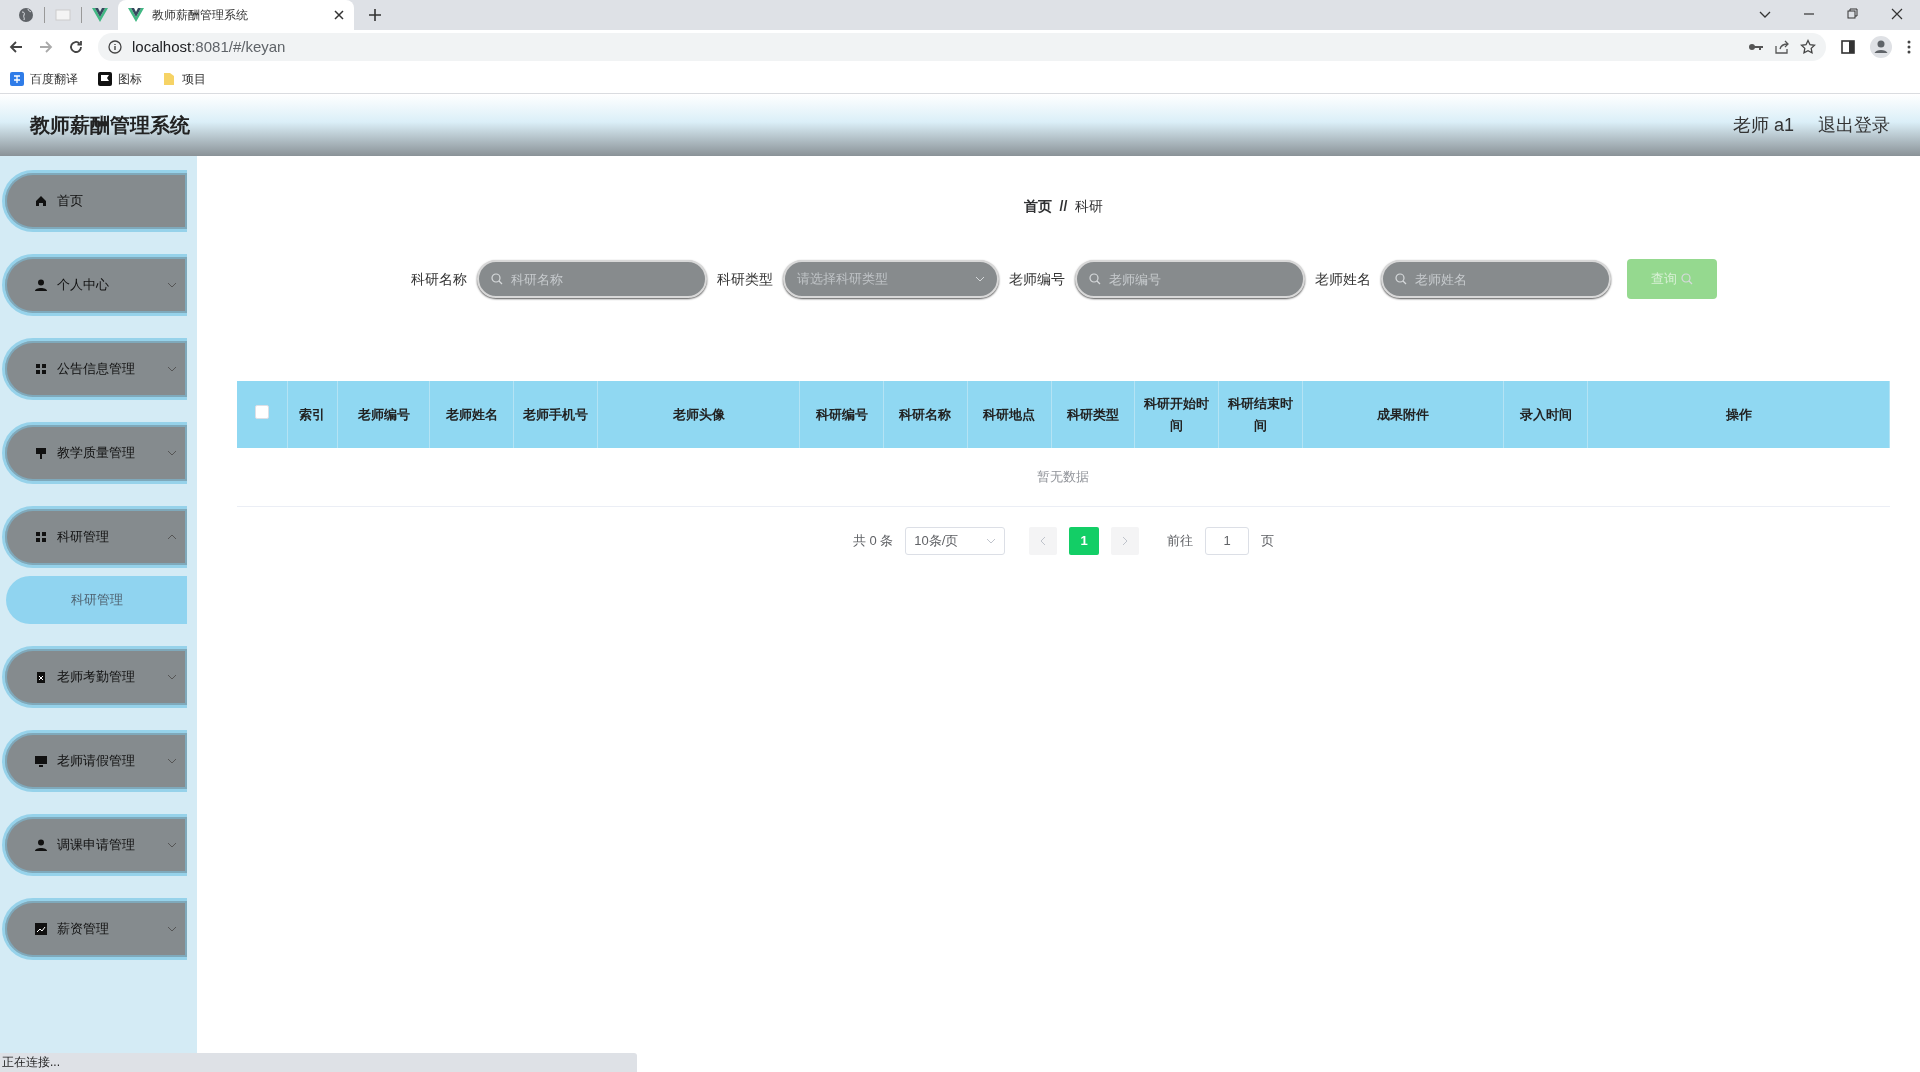 This screenshot has width=1920, height=1072. I want to click on field-label: 老师姓名, so click(1342, 279).